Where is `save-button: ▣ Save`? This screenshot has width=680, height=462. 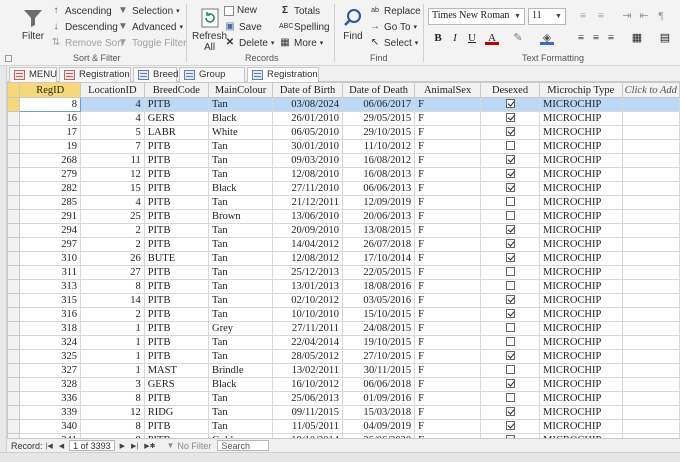 save-button: ▣ Save is located at coordinates (243, 27).